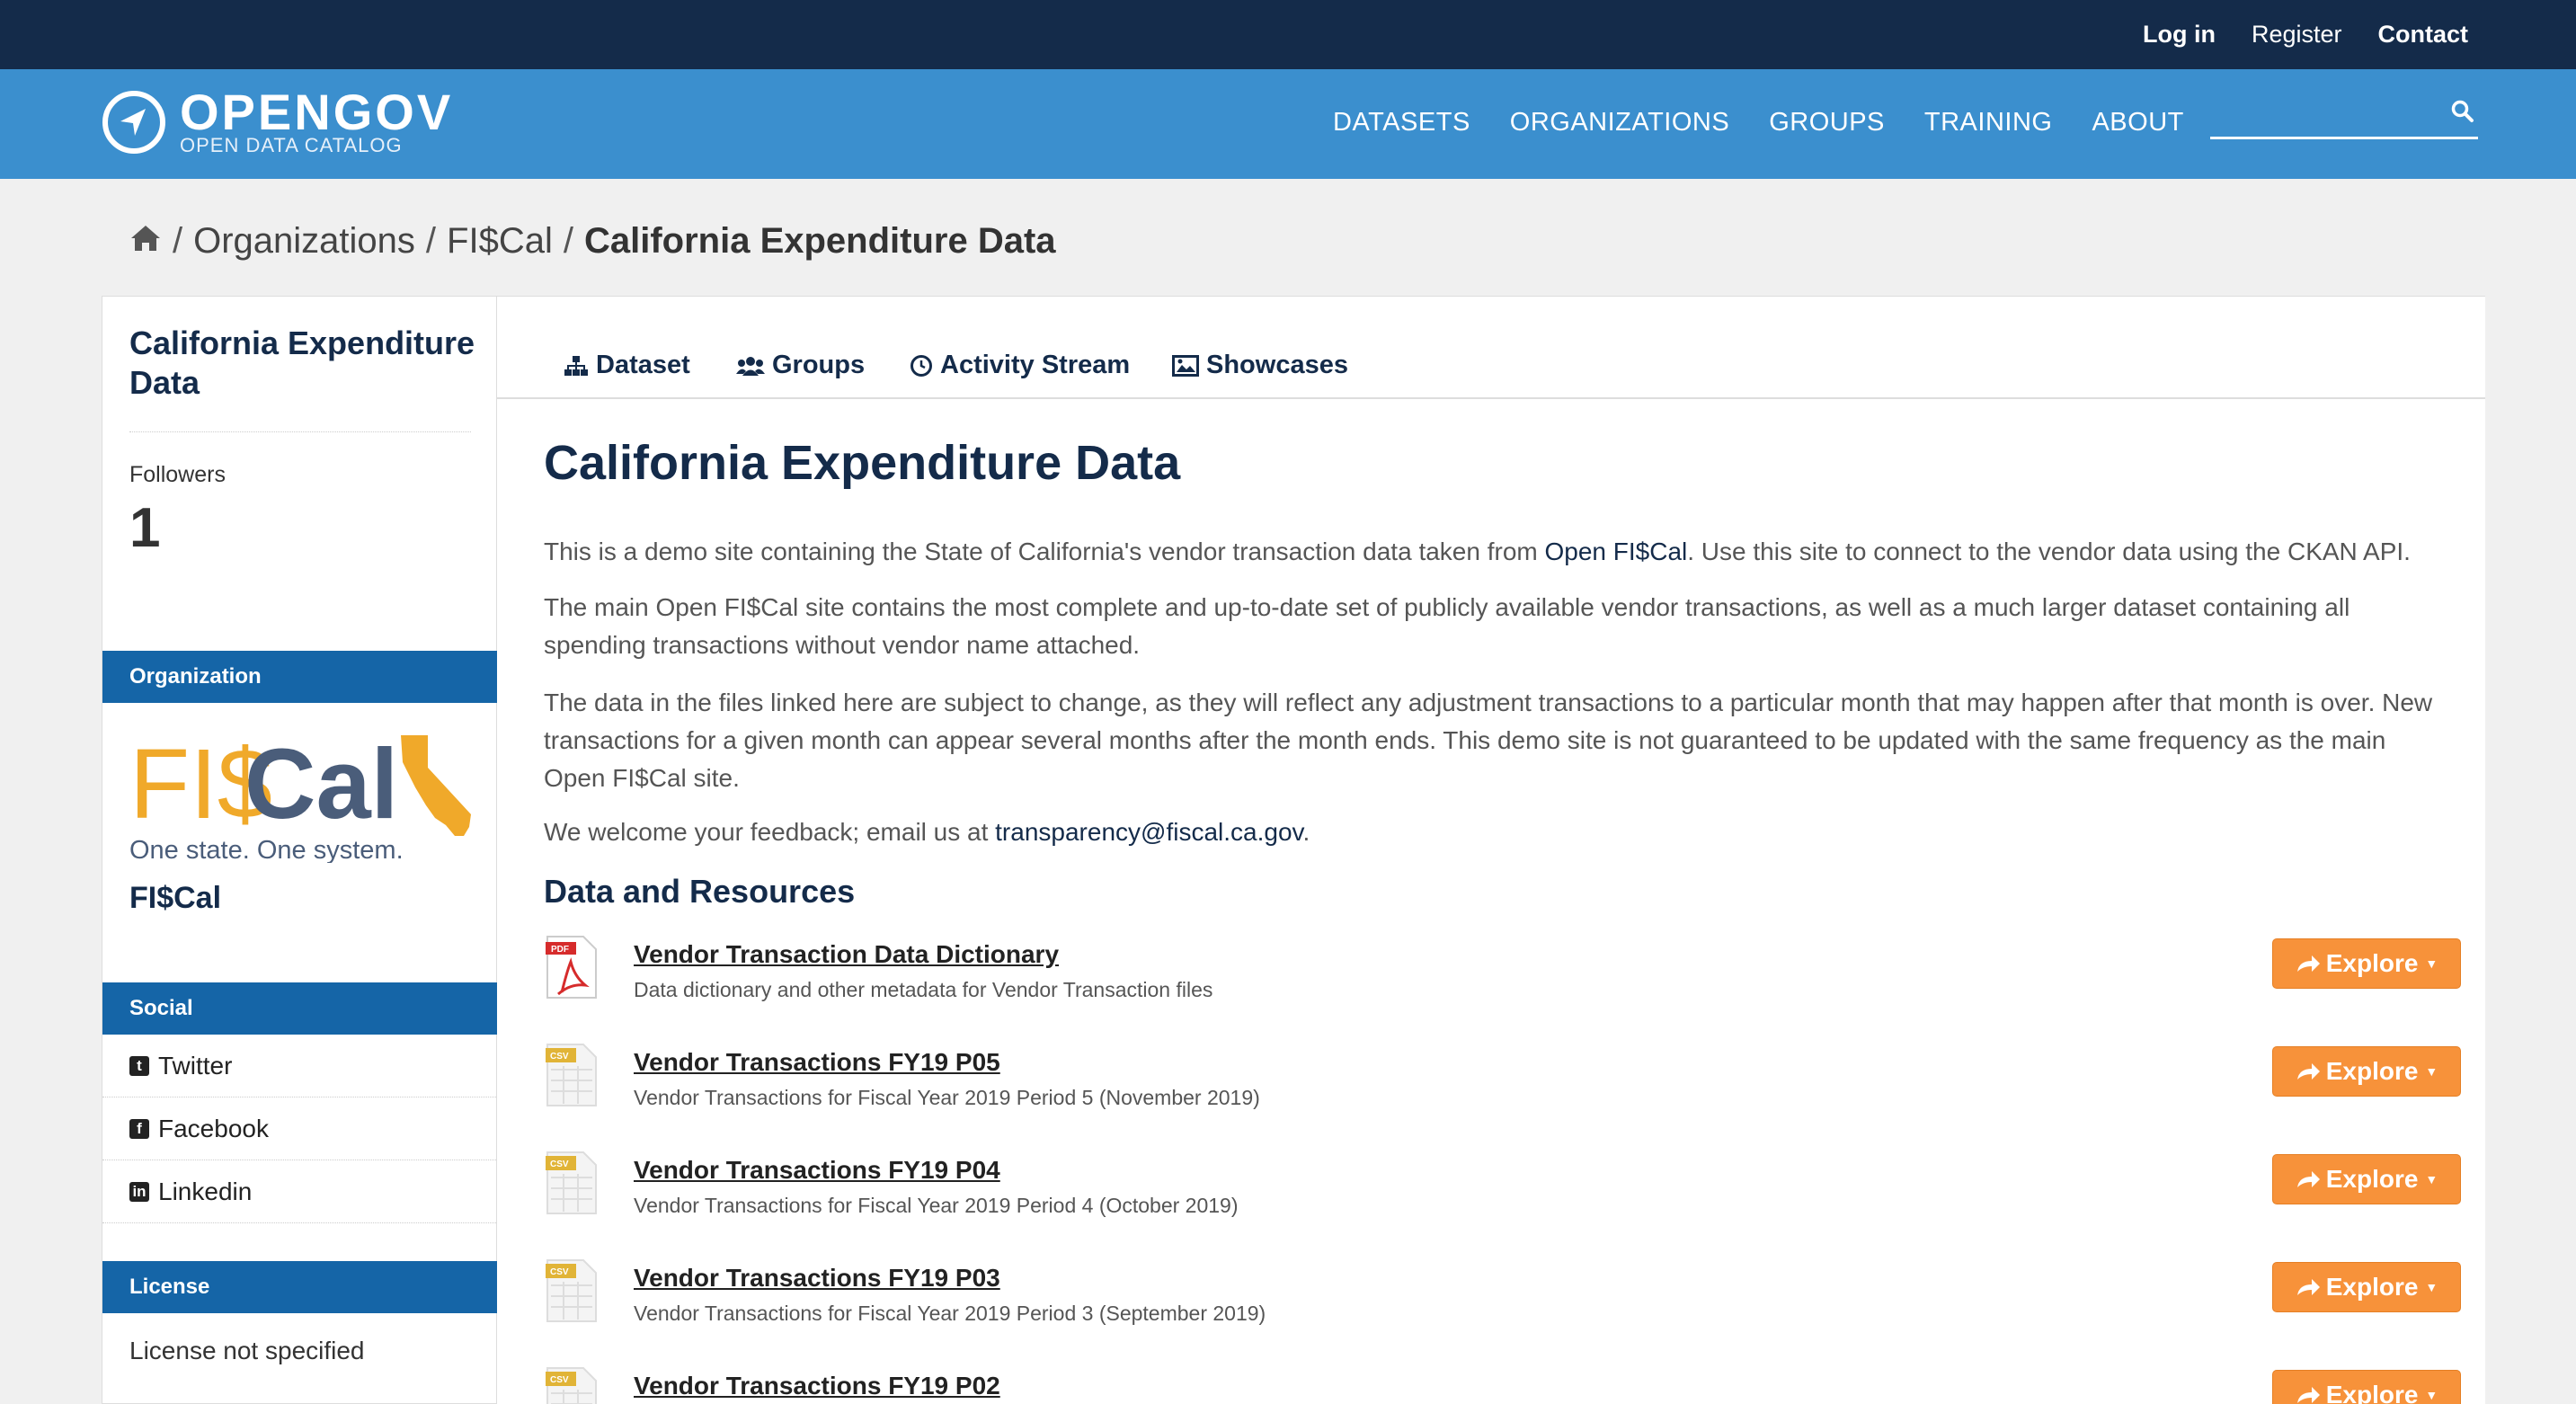 This screenshot has width=2576, height=1404. Describe the element at coordinates (145, 528) in the screenshot. I see `followers-count: 1` at that location.